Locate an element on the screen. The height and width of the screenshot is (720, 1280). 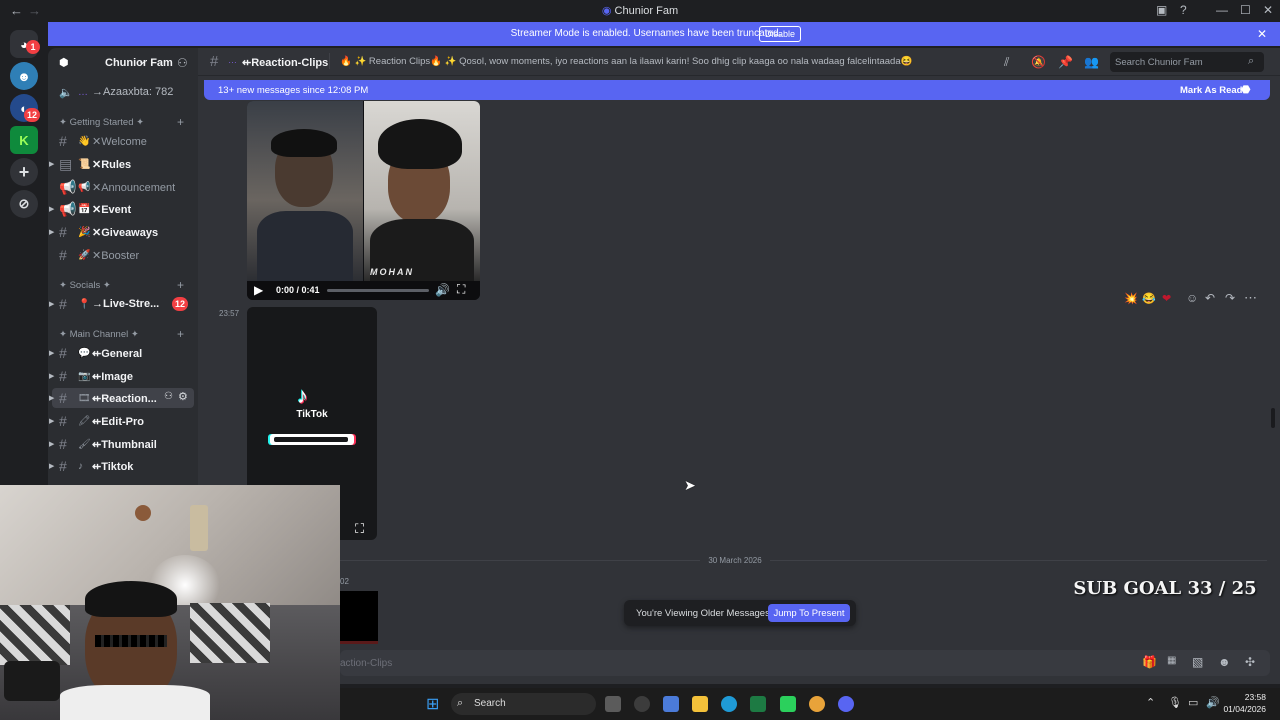
channel-emoji: 💬 is located at coordinates (84, 353).